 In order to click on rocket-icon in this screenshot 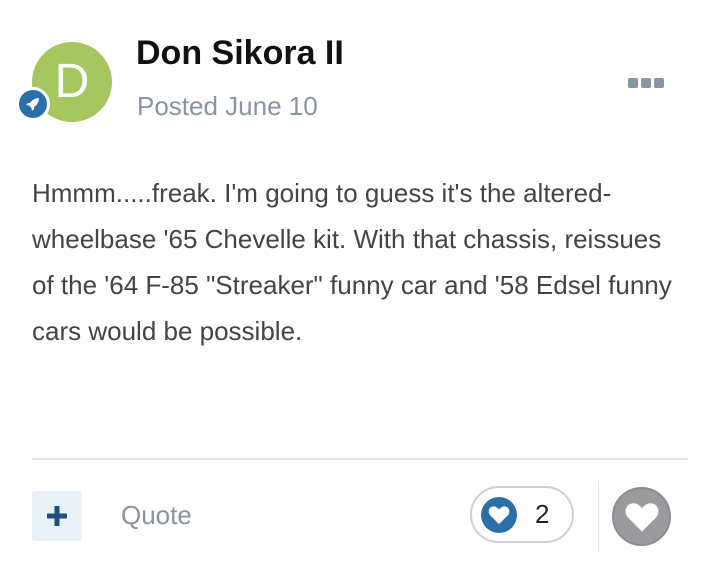, I will do `click(32, 104)`.